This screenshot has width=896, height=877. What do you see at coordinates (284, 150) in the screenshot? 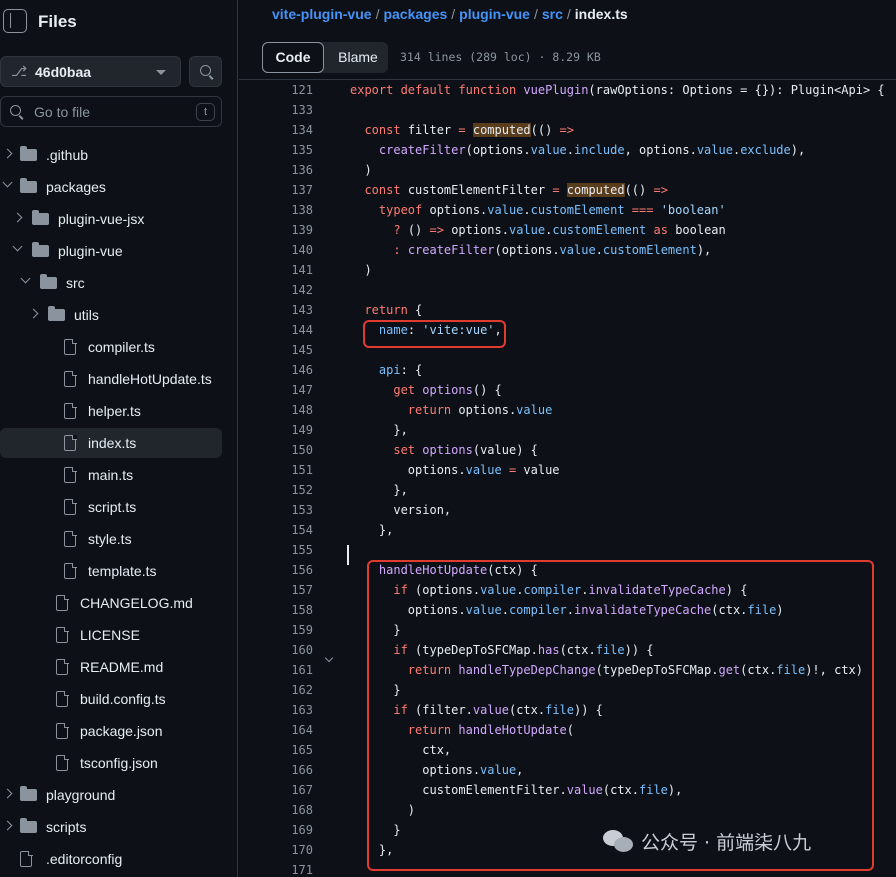
I see `line-number: 135` at bounding box center [284, 150].